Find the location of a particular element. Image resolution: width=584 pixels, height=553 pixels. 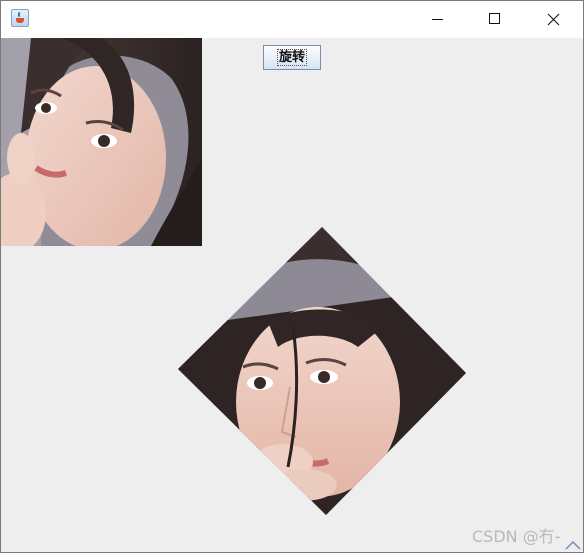

csdn-watermark: CSDN @冇- is located at coordinates (516, 536).